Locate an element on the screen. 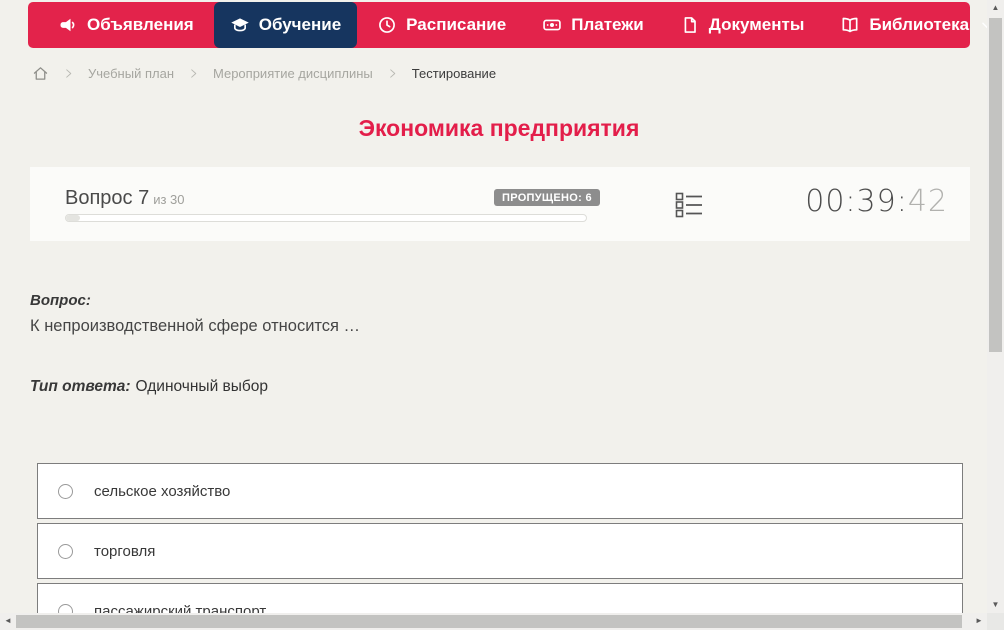 Image resolution: width=1004 pixels, height=630 pixels. document-icon is located at coordinates (690, 25).